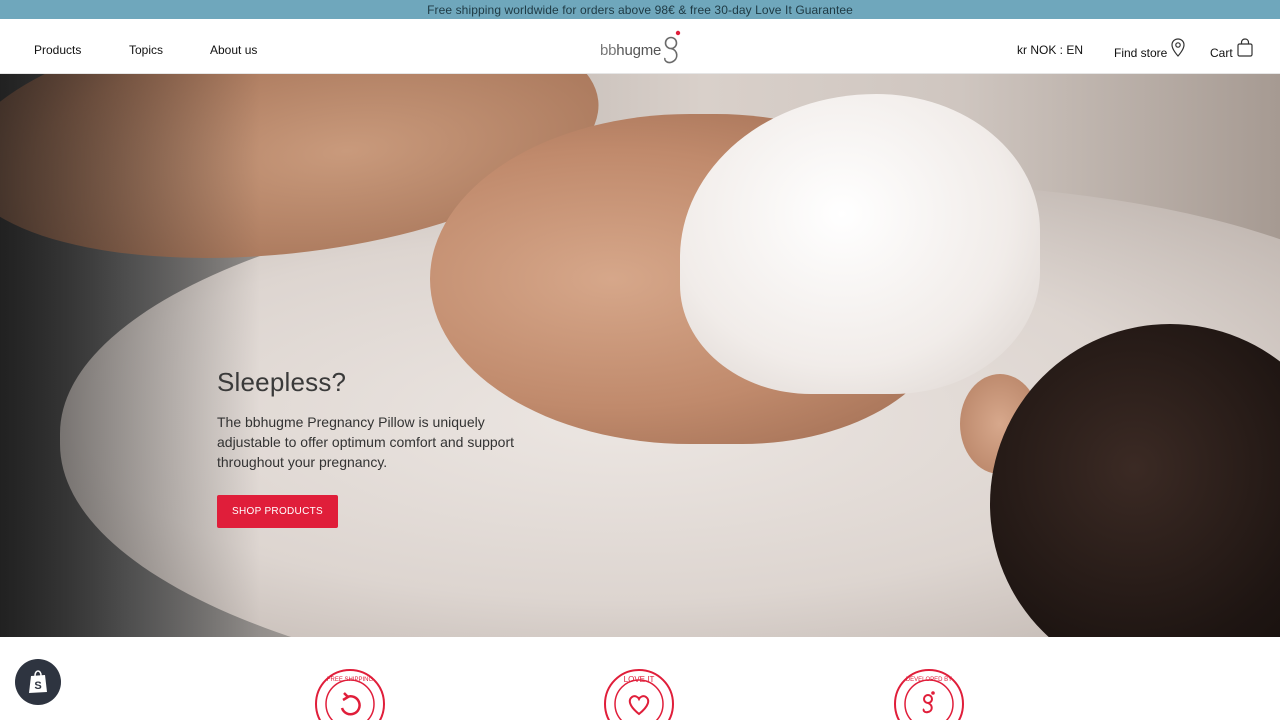 The height and width of the screenshot is (720, 1280). What do you see at coordinates (929, 680) in the screenshot?
I see `developed-by-badge-label: DEVELOPED BY` at bounding box center [929, 680].